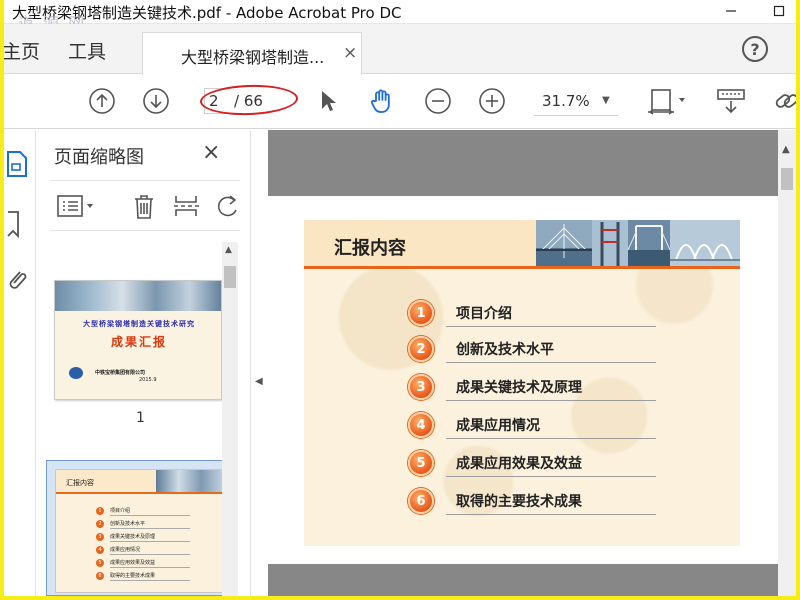  Describe the element at coordinates (151, 576) in the screenshot. I see `thumbnail-item: 6 取得的主要技术成果` at that location.